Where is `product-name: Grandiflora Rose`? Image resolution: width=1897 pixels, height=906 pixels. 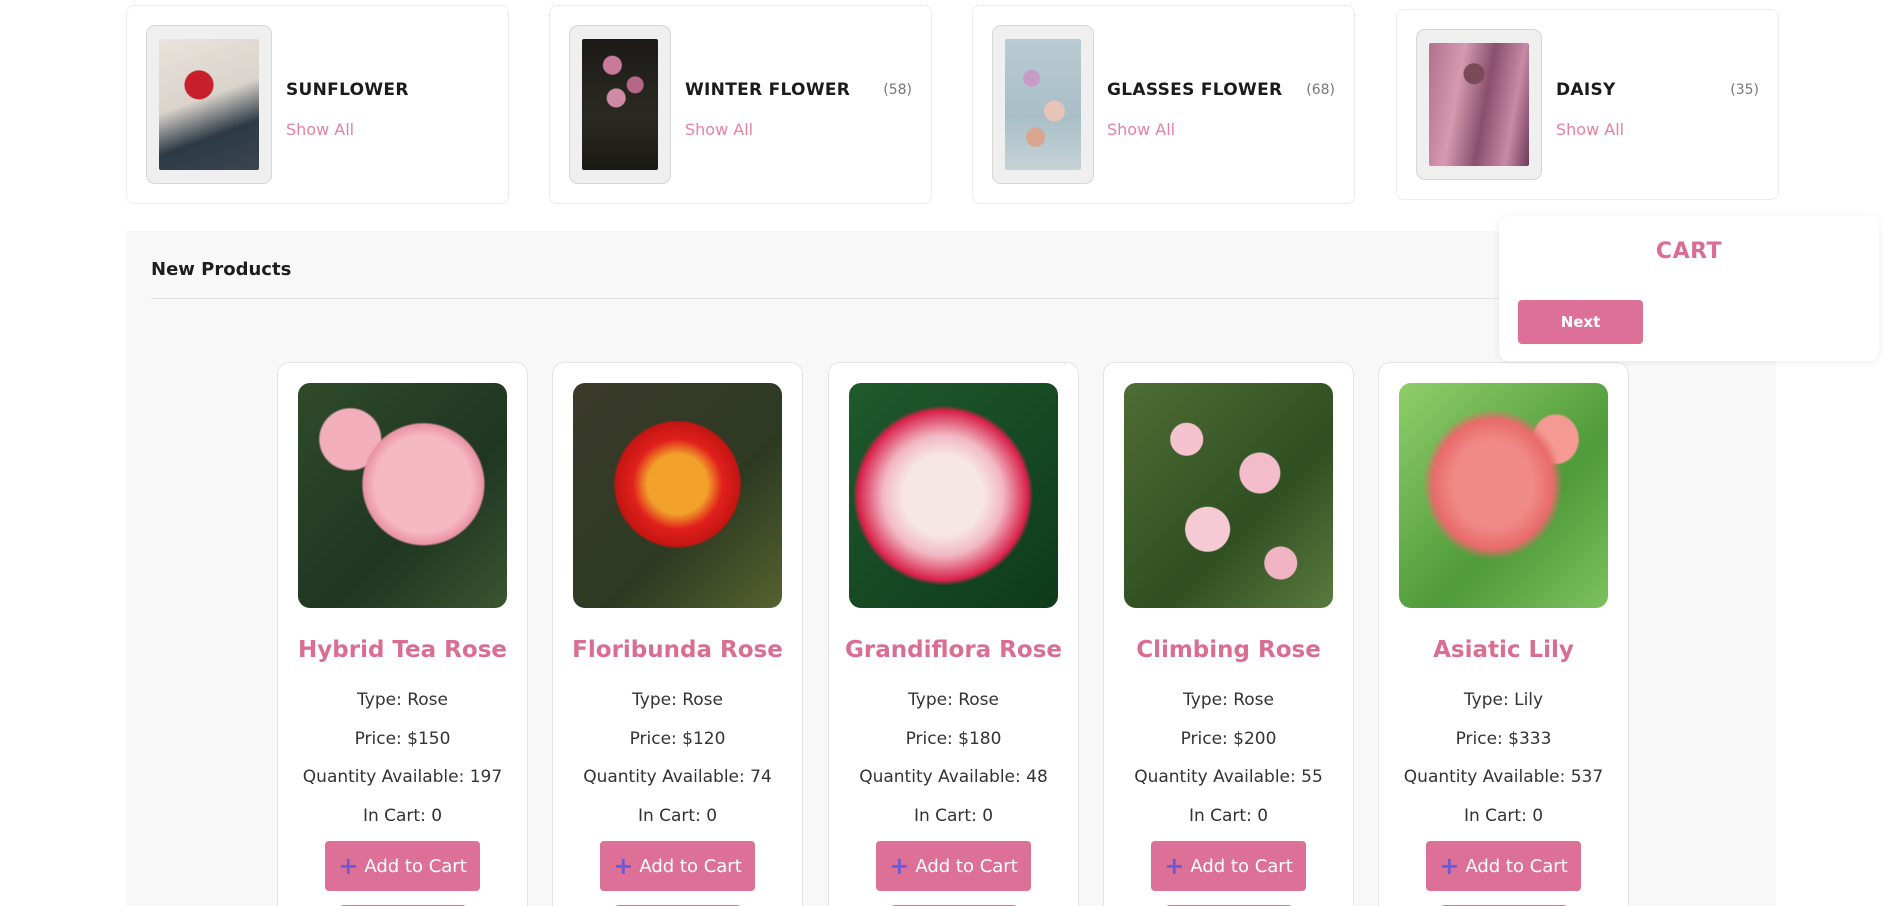 product-name: Grandiflora Rose is located at coordinates (953, 650).